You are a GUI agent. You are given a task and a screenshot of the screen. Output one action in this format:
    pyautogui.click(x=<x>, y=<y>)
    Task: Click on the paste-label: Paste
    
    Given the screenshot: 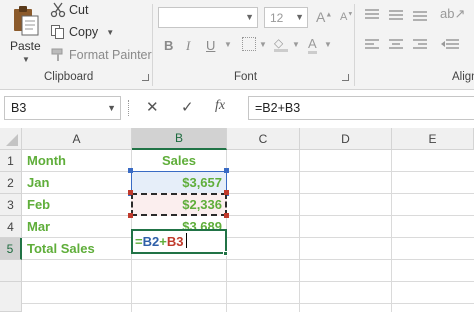 What is the action you would take?
    pyautogui.click(x=25, y=46)
    